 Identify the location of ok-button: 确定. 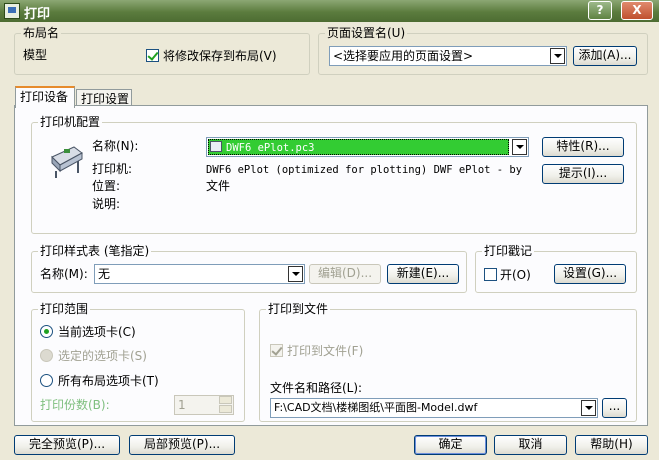
(450, 445).